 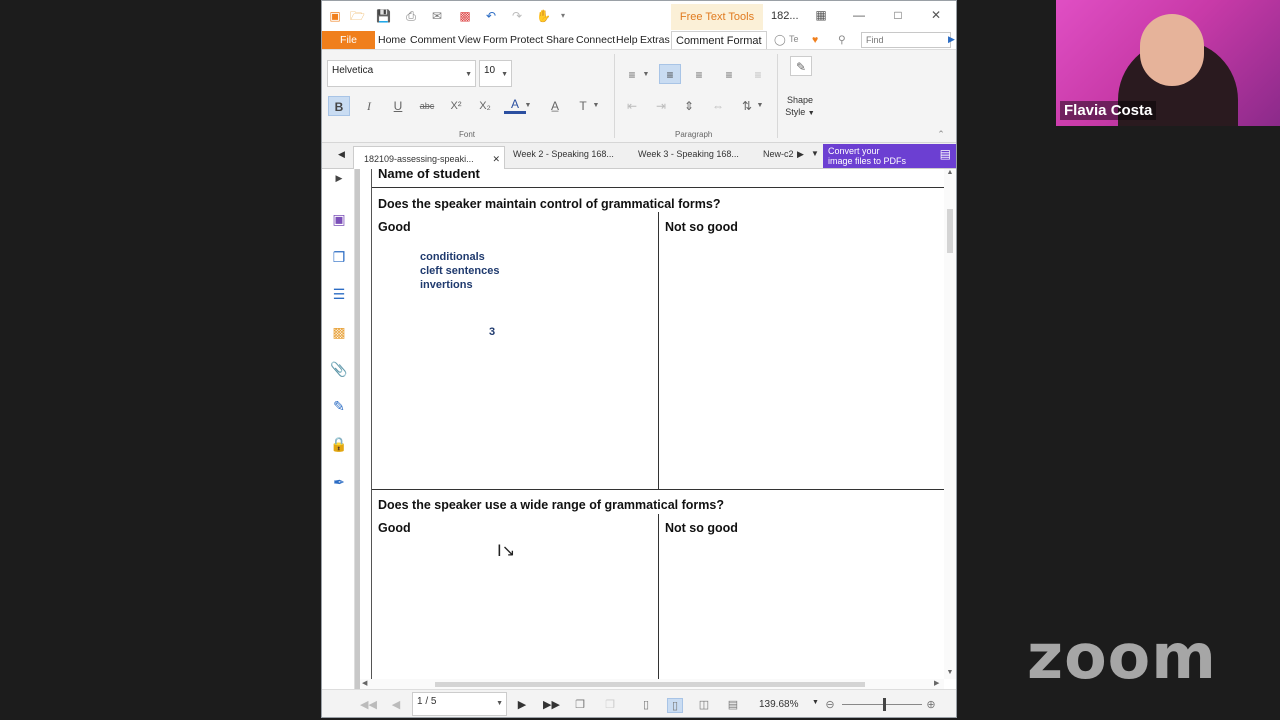 I want to click on vertical-scroll-thumb, so click(x=950, y=231).